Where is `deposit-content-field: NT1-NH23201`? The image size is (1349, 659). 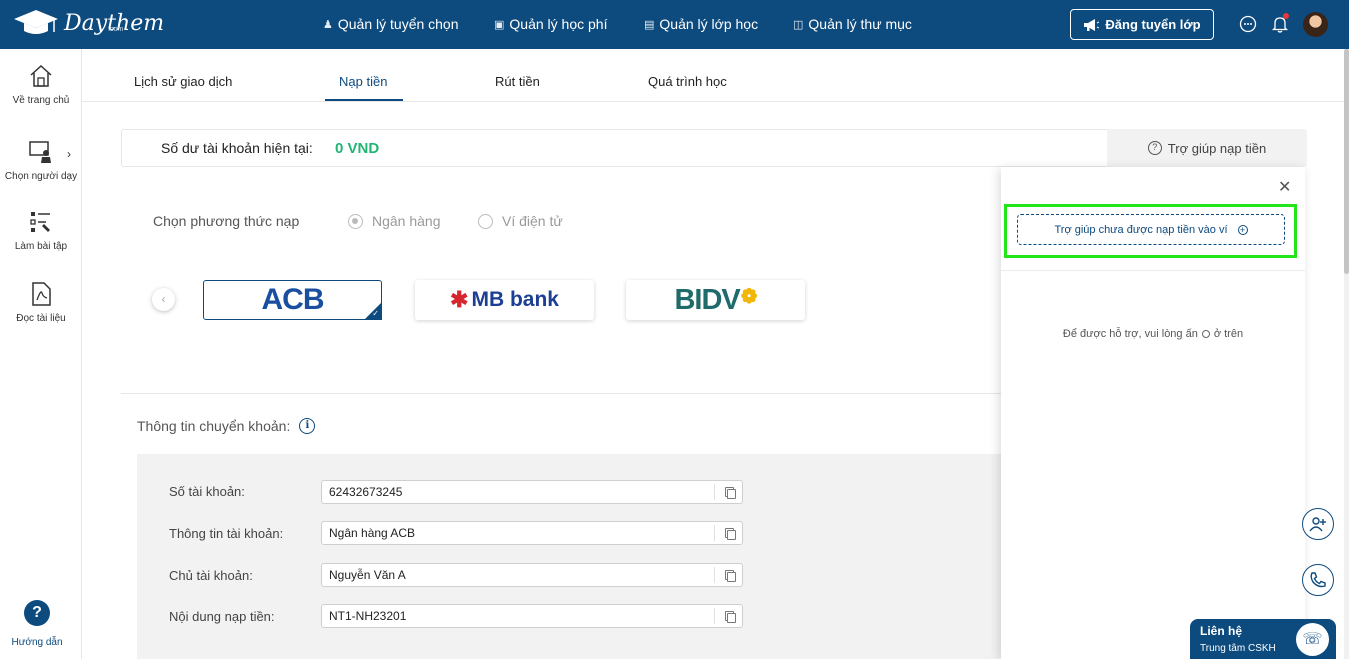
deposit-content-field: NT1-NH23201 is located at coordinates (532, 616).